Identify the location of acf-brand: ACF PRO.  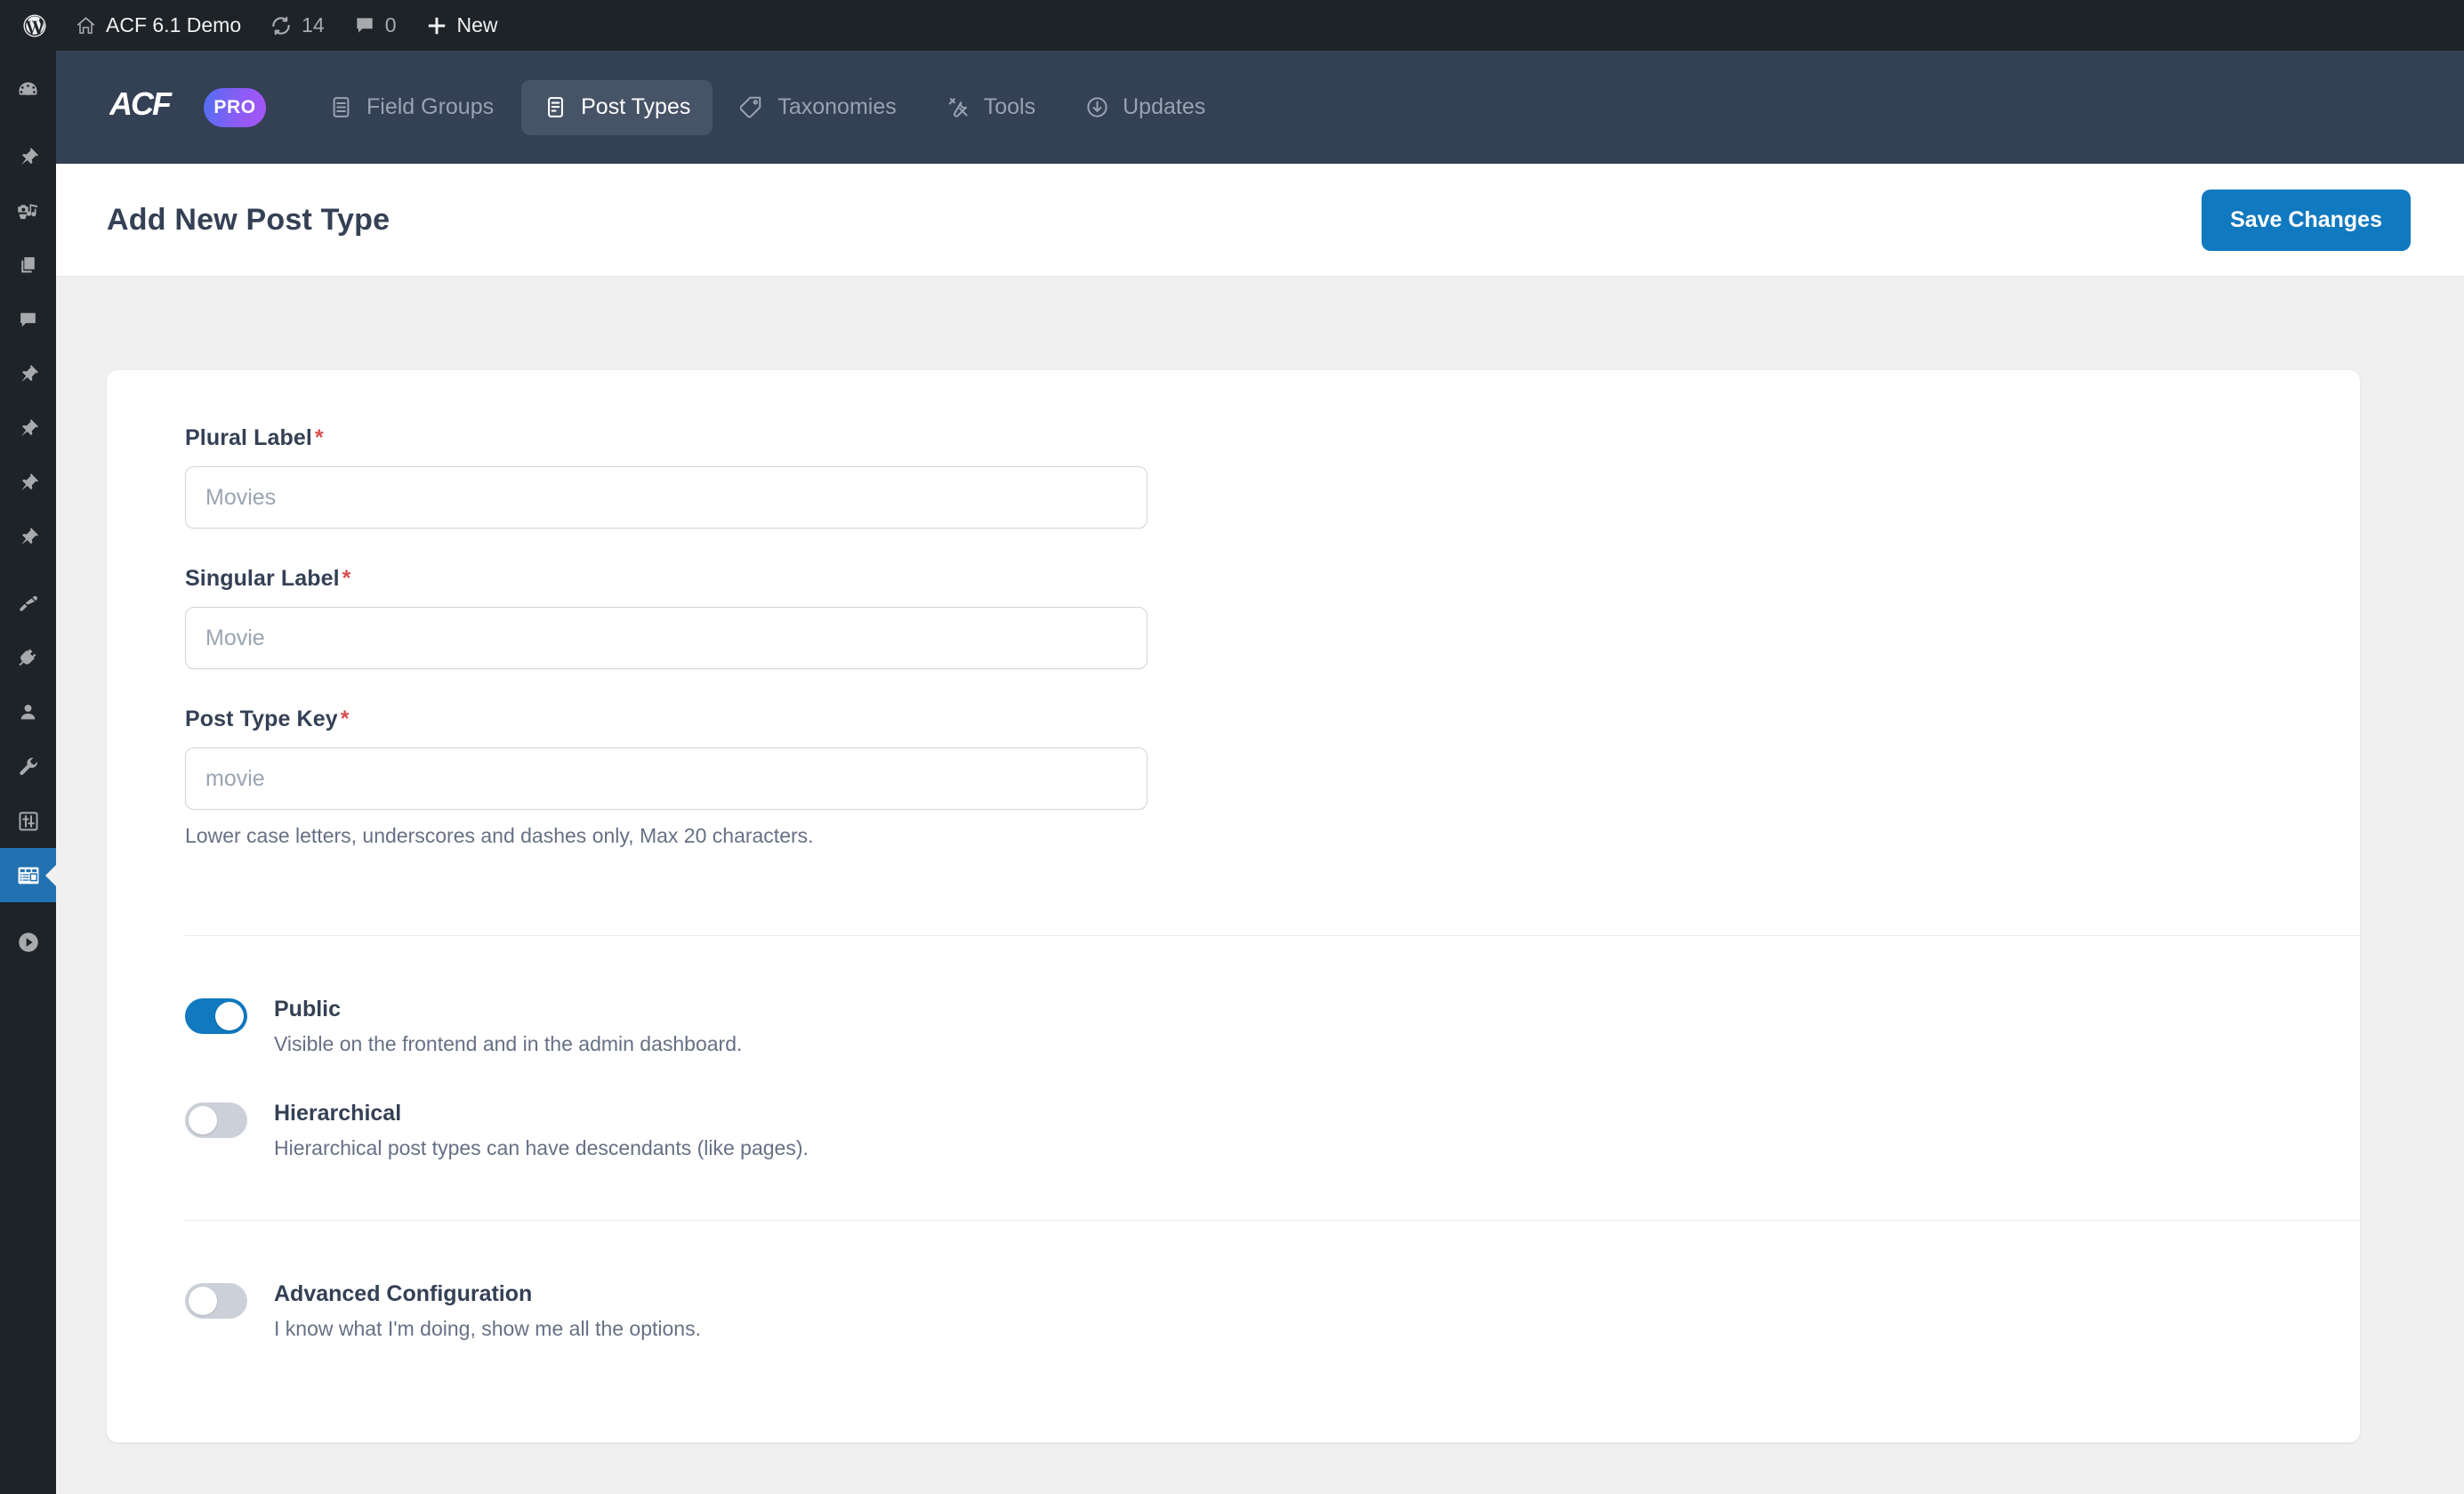
(188, 106).